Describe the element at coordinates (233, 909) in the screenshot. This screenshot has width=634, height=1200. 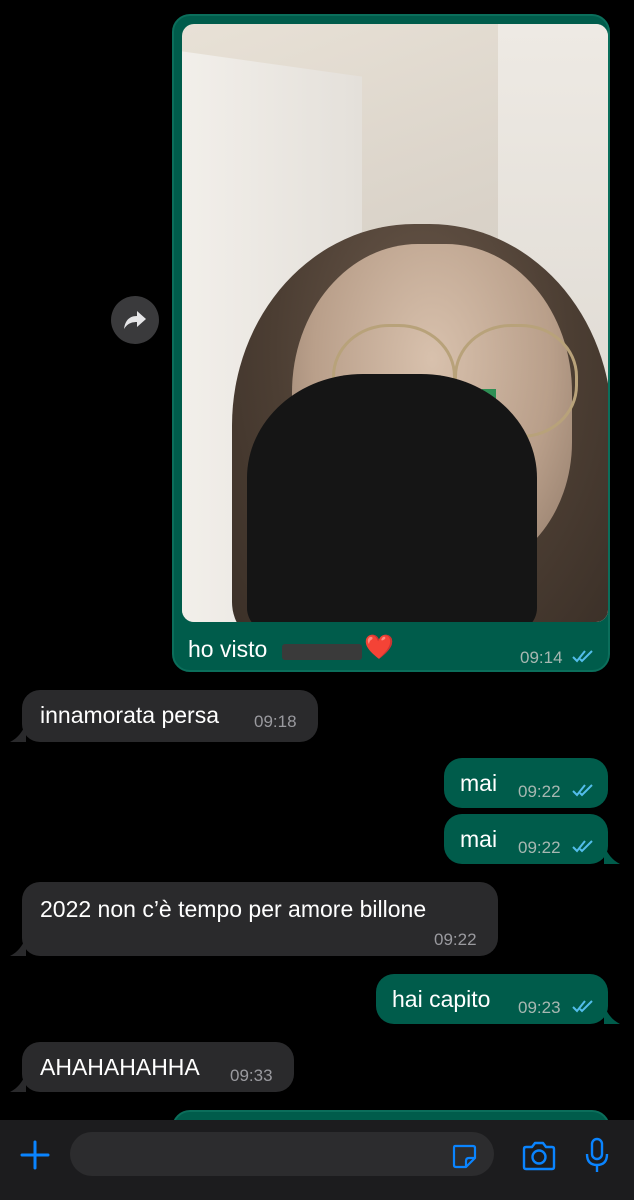
I see `message-text: 2022 non c’è tempo per amore billone` at that location.